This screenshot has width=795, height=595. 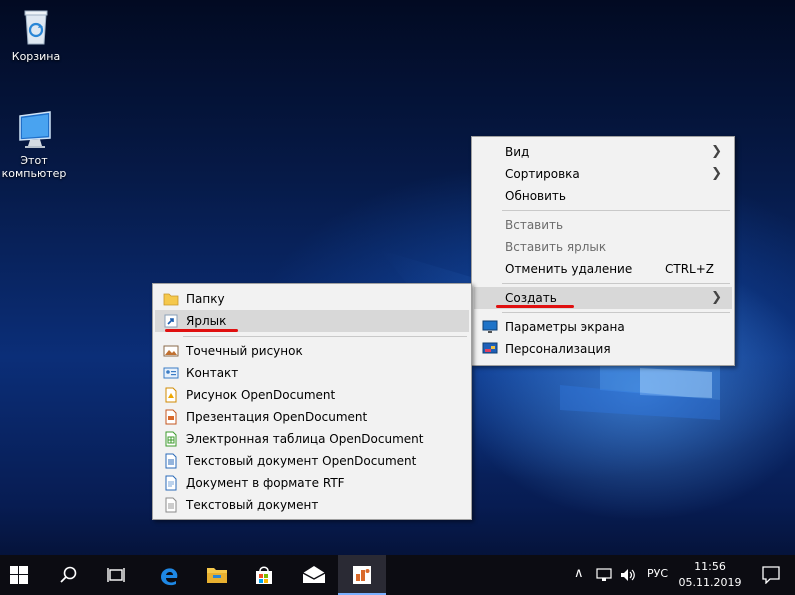 I want to click on notification-icon, so click(x=771, y=575).